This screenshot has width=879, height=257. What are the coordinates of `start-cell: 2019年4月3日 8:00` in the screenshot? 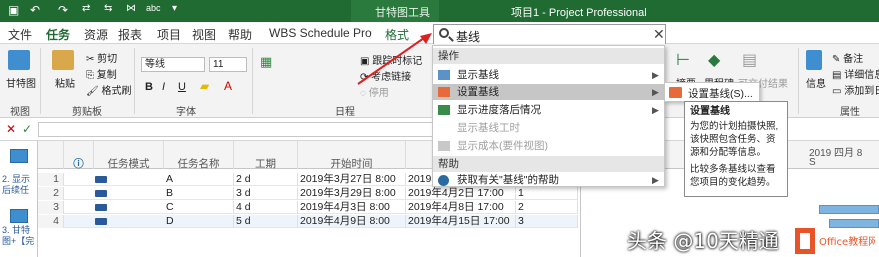 It's located at (352, 207).